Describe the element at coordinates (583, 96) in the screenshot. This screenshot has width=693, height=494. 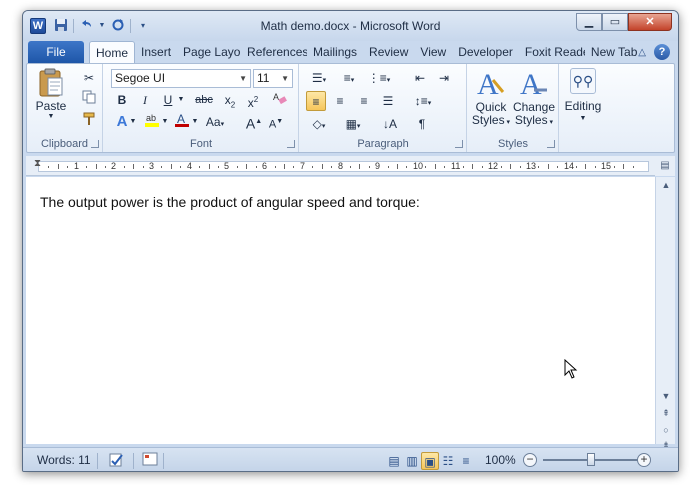
I see `editing-button: ⚲⚲ Editing ▼` at that location.